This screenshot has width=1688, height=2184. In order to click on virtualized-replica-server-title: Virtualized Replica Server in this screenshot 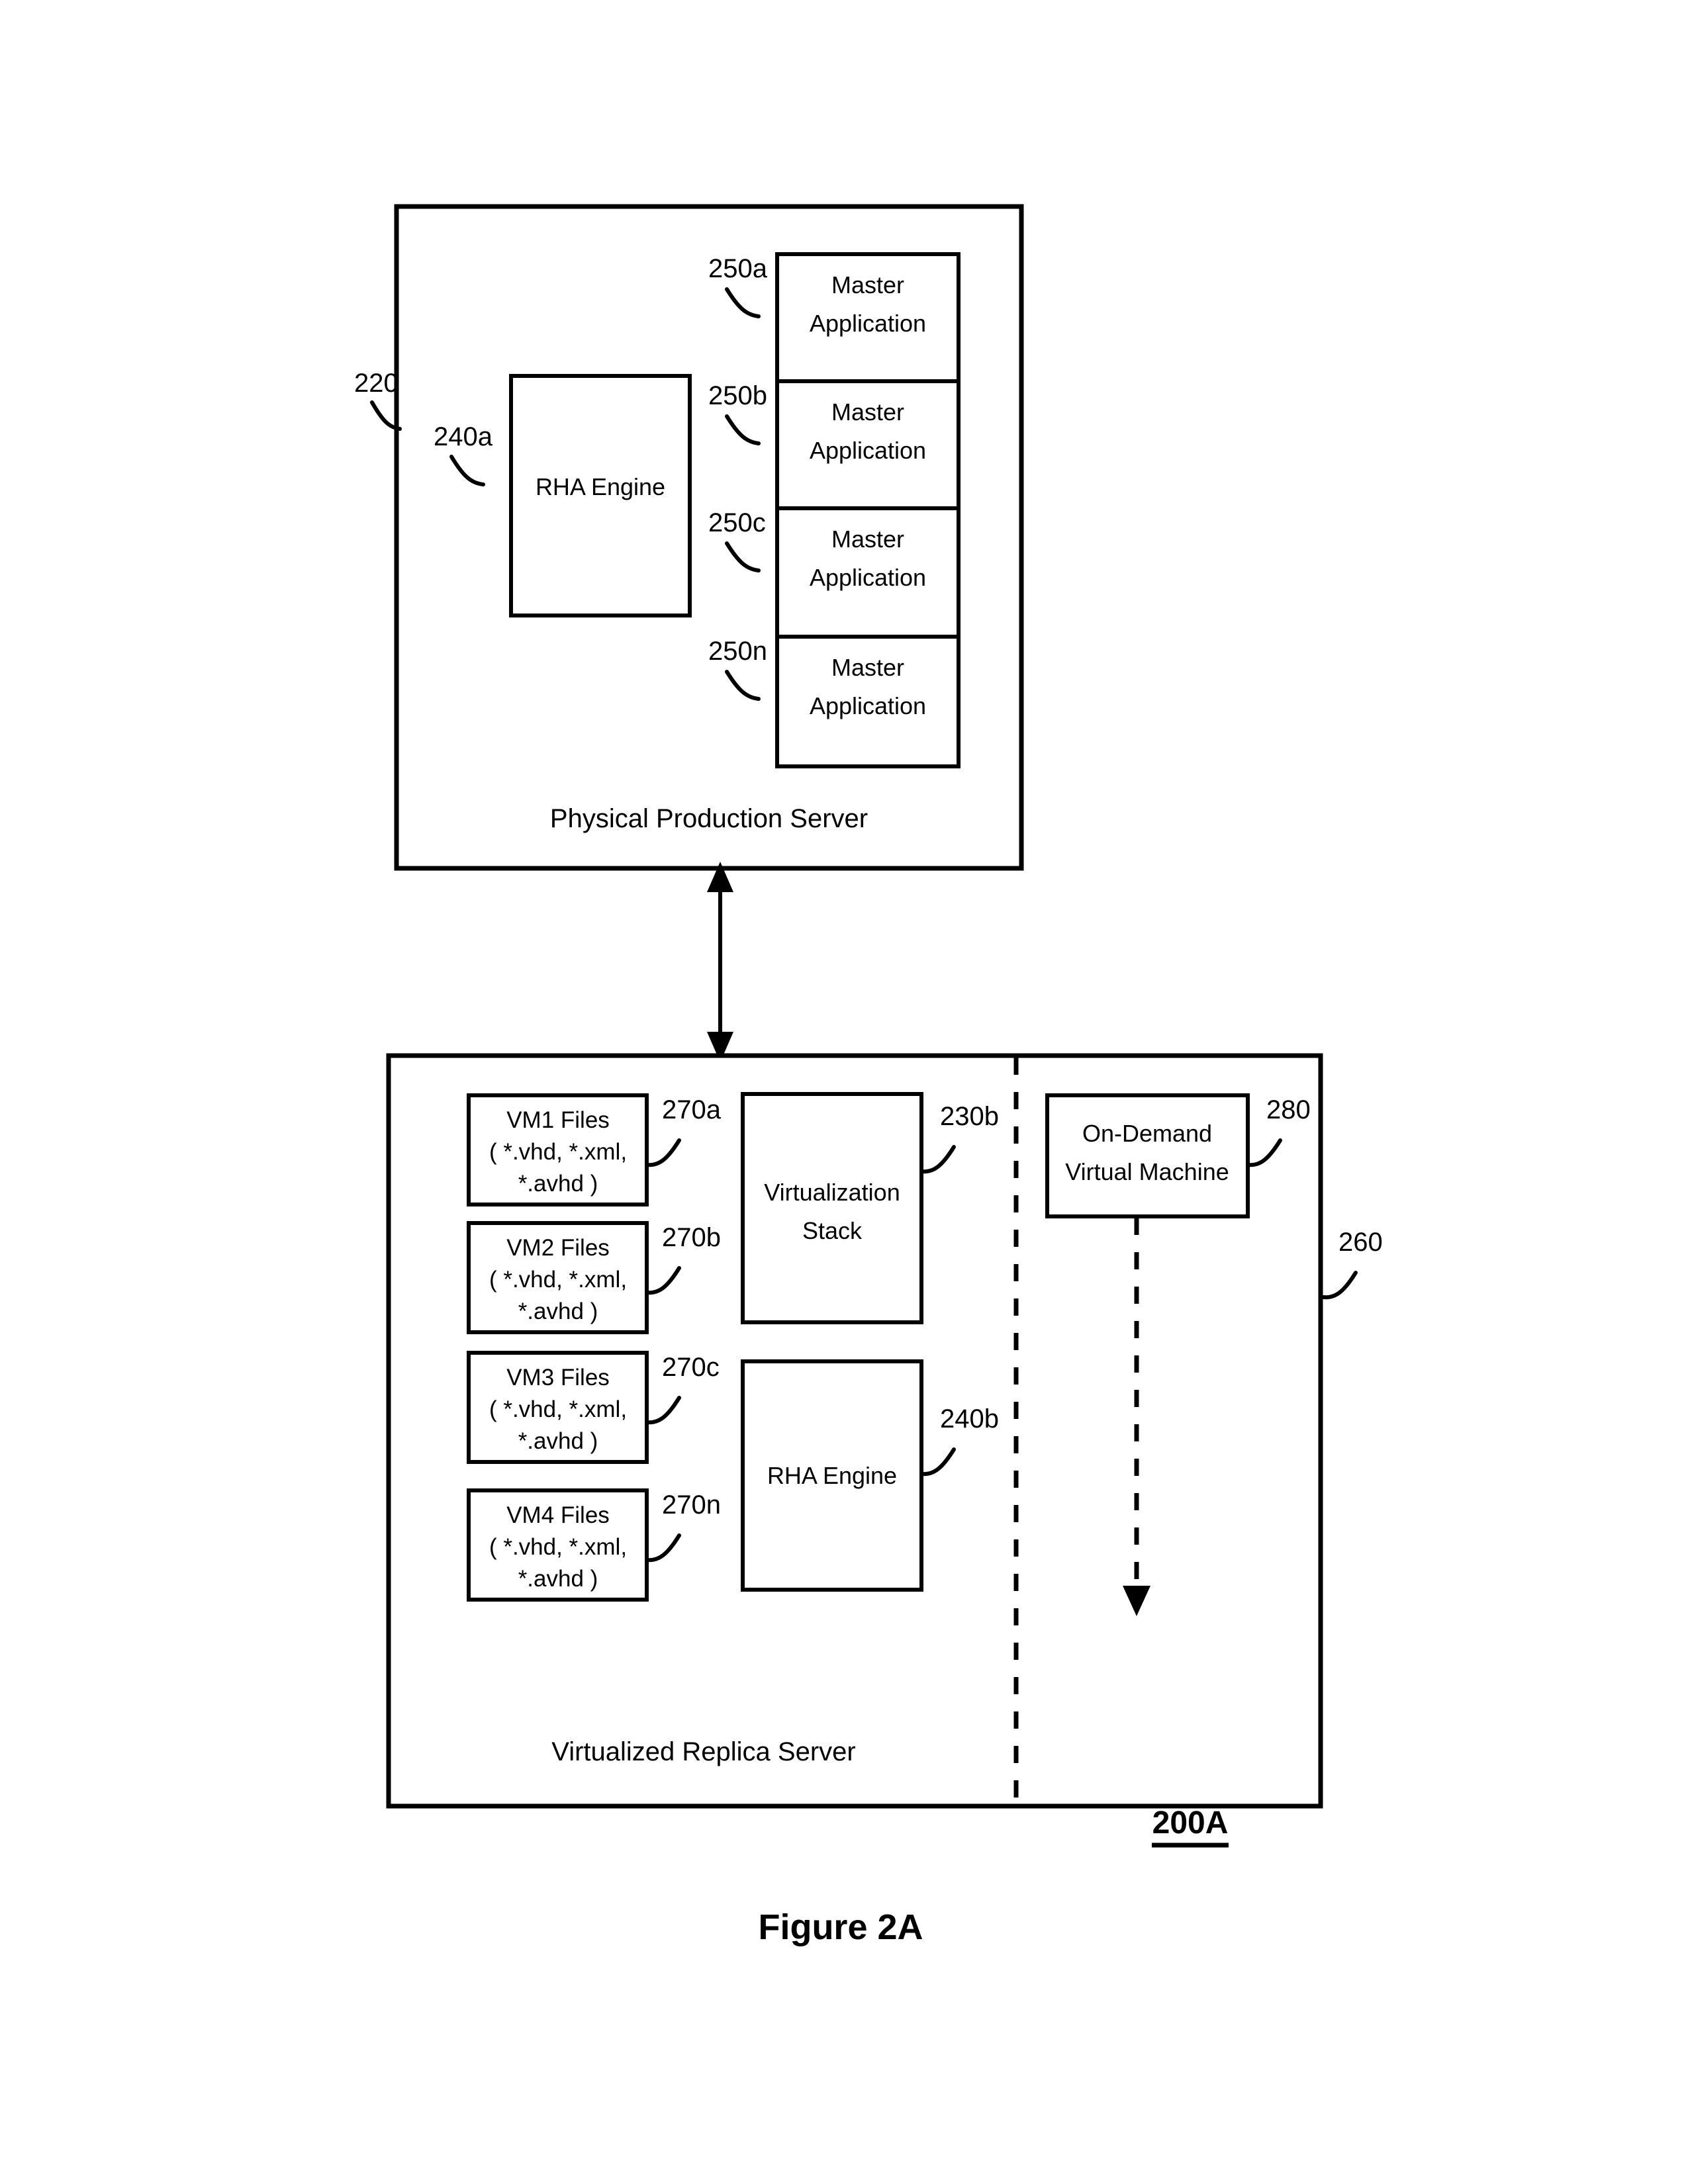, I will do `click(703, 1752)`.